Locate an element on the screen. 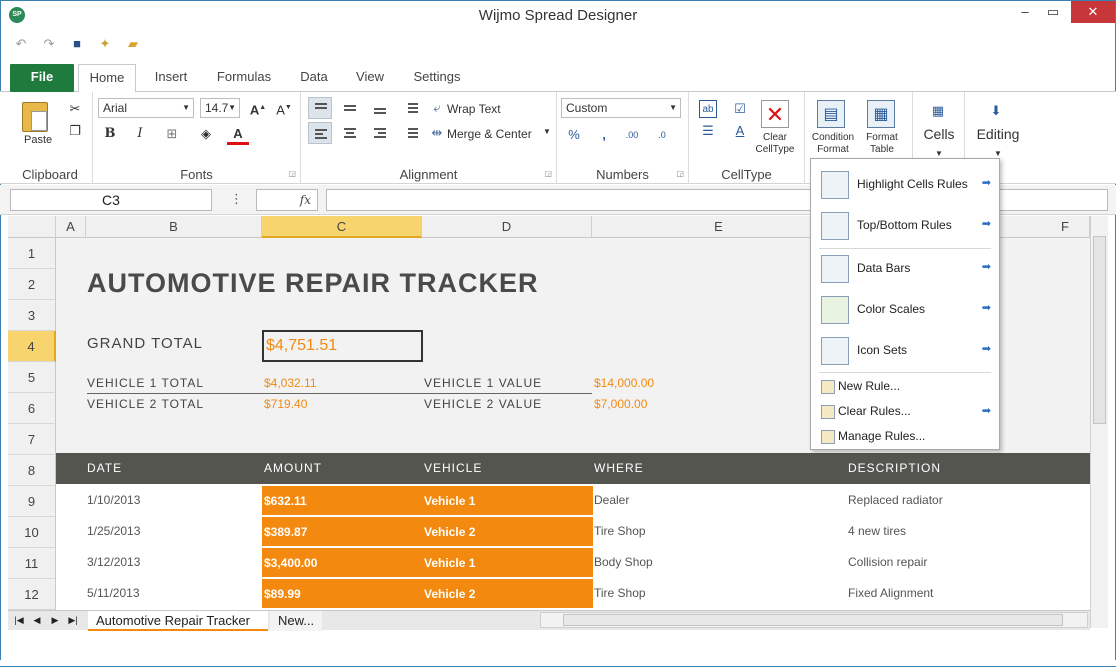 The height and width of the screenshot is (667, 1116). font-size-select: 14.7 ▼ is located at coordinates (220, 108).